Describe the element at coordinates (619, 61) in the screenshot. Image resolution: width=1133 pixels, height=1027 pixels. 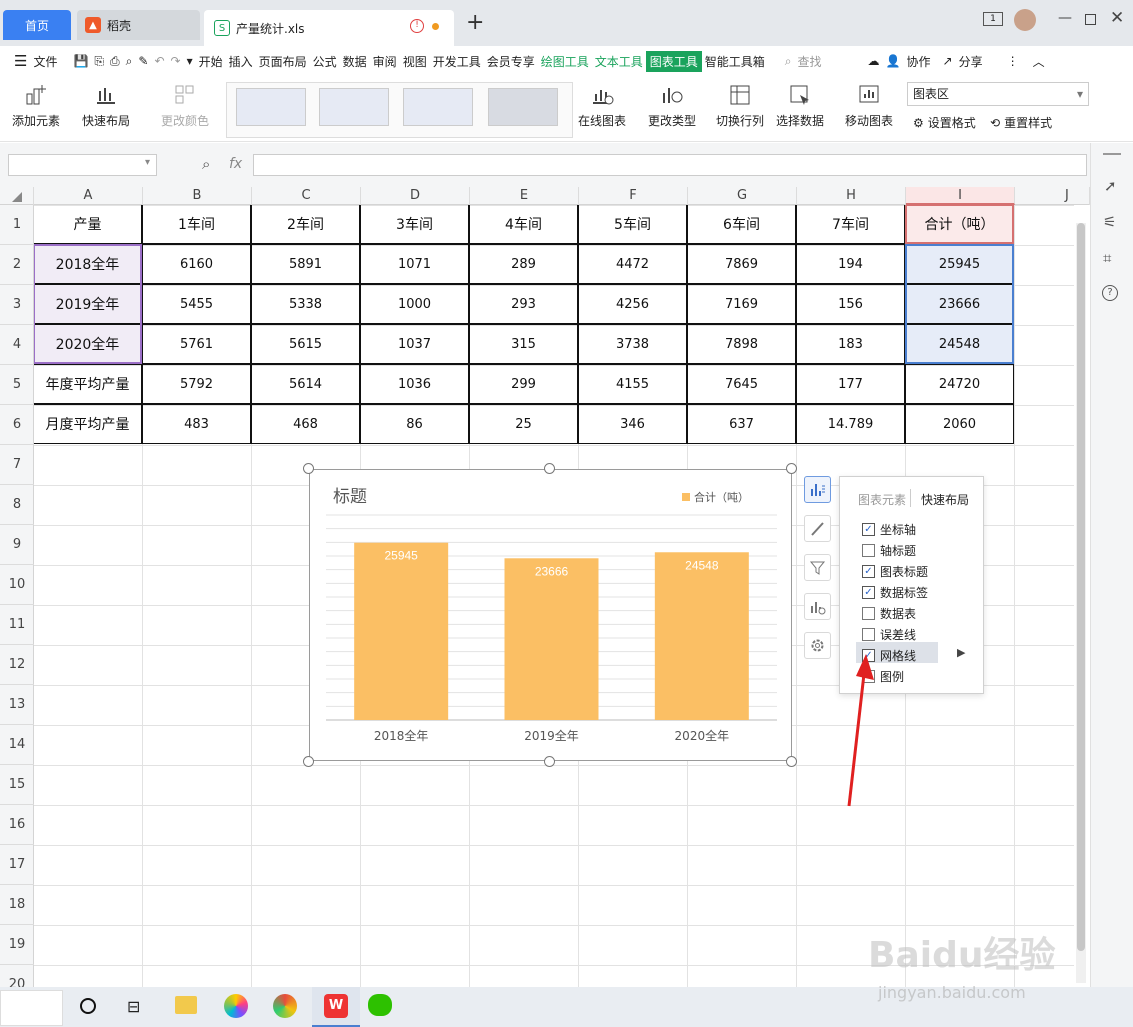
I see `menu-text-tools: 文本工具` at that location.